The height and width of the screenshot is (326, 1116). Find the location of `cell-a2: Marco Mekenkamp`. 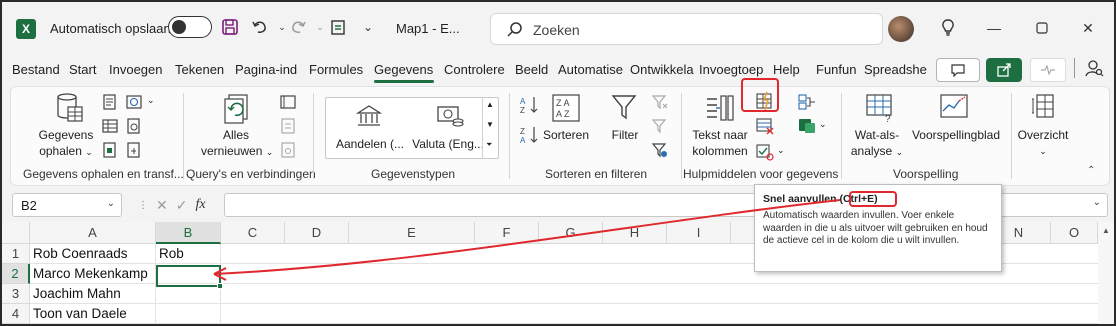

cell-a2: Marco Mekenkamp is located at coordinates (93, 274).